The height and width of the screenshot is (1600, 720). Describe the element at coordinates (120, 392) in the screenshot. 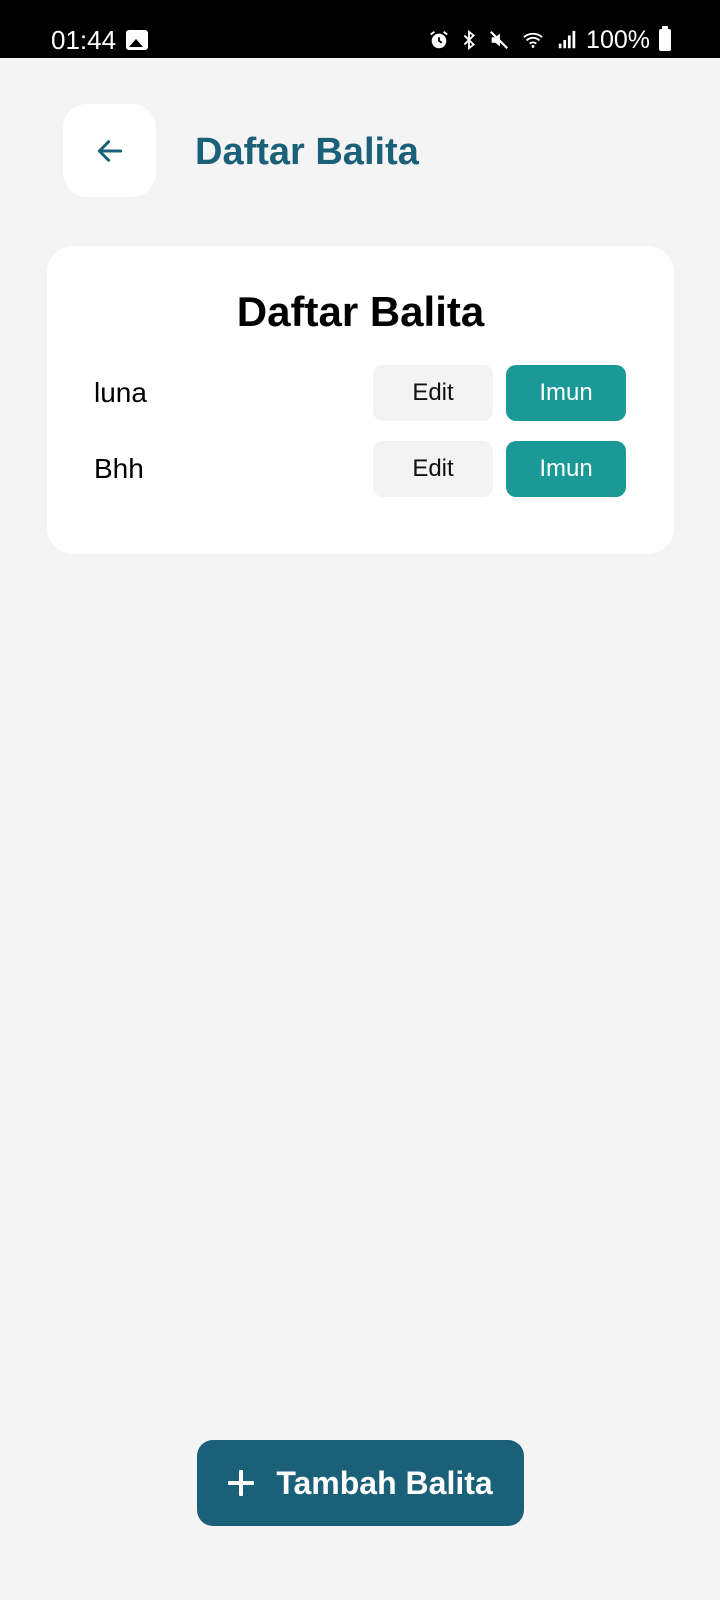

I see `balita-name: luna` at that location.